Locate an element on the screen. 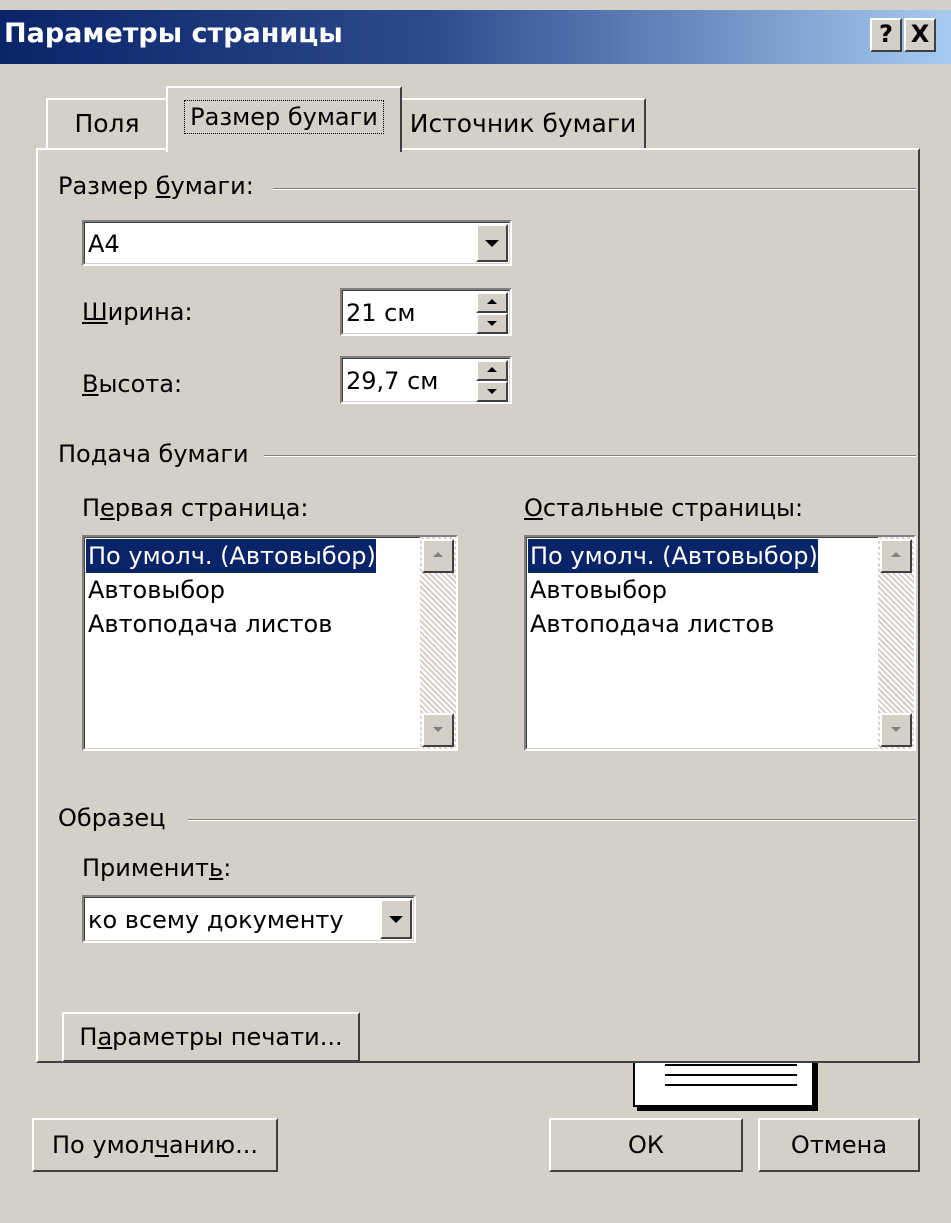  apply-to-value: ко всему документу is located at coordinates (216, 920).